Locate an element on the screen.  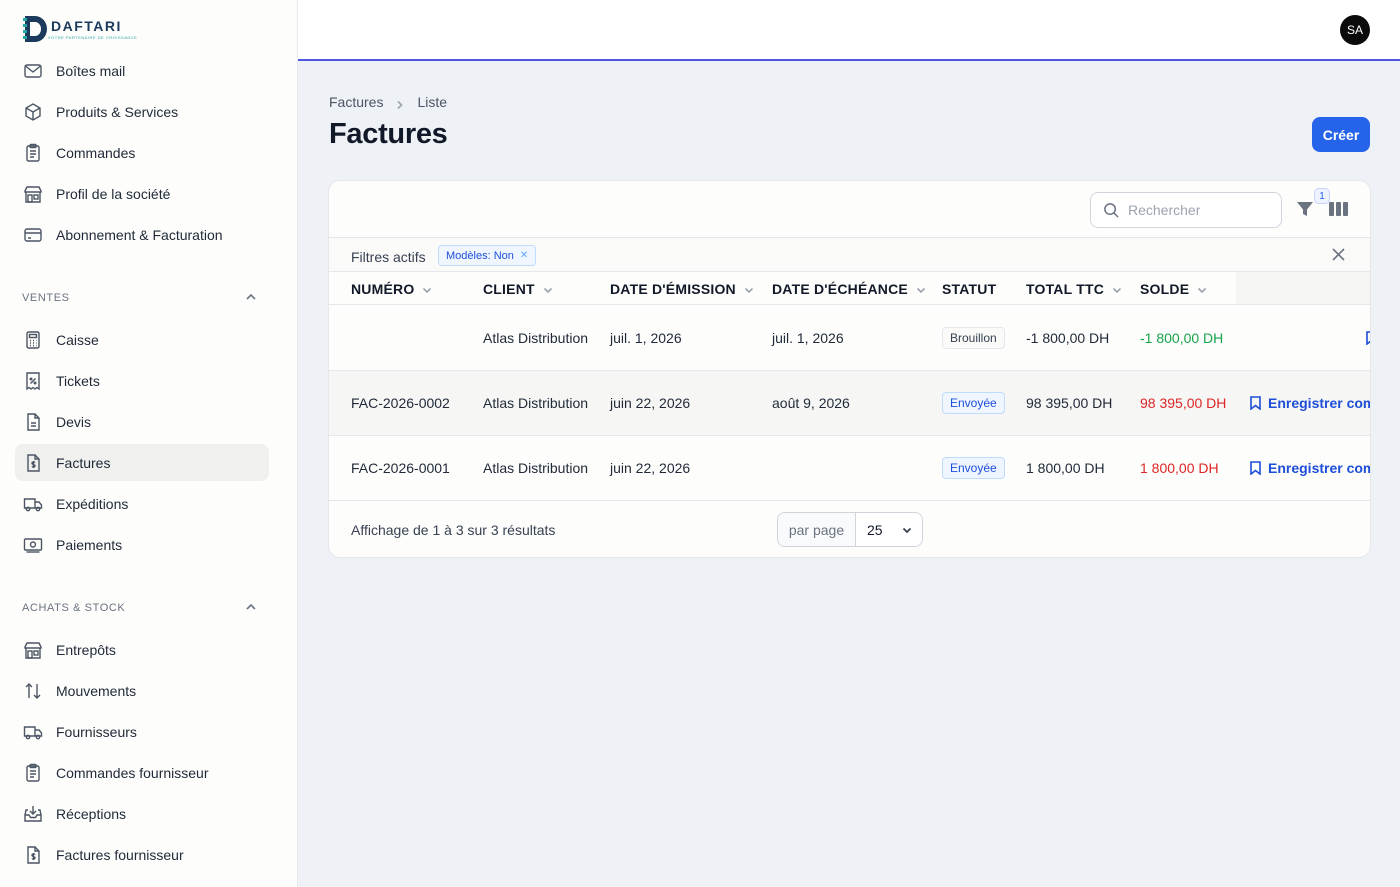
sidebar-item-commandes-fournisseur: Commandes fournisseur is located at coordinates (142, 772).